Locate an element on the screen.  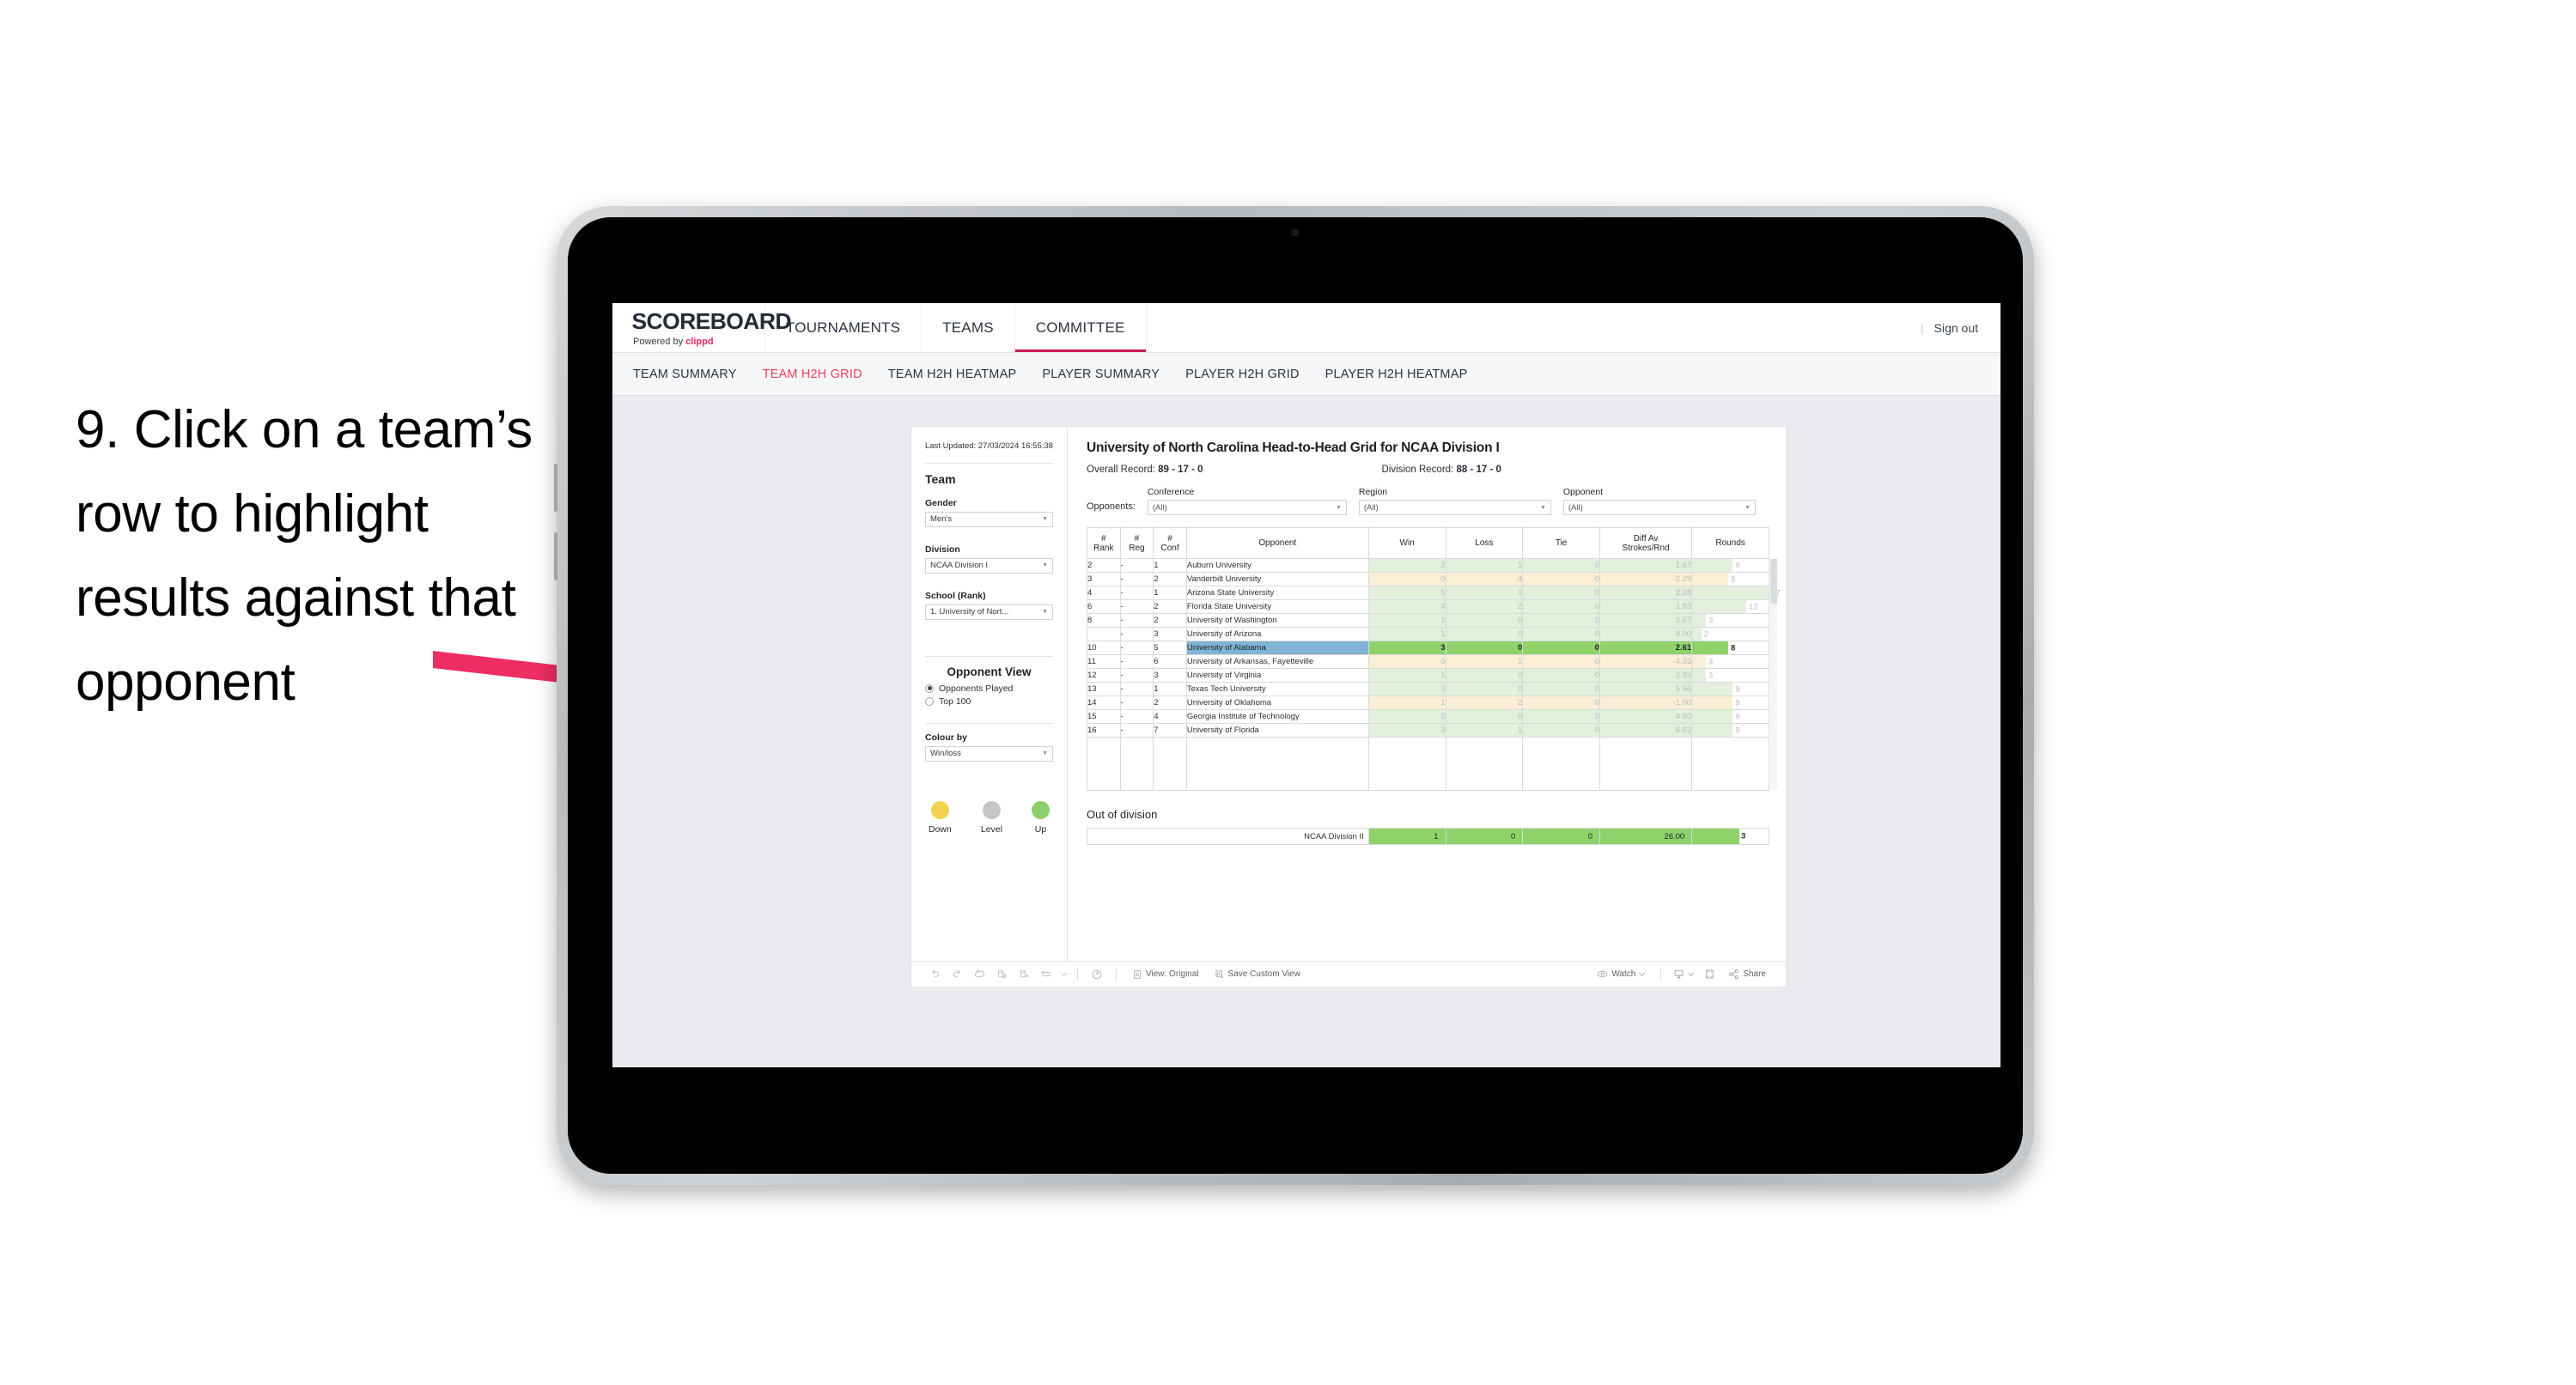
app-header-right: | Sign out is located at coordinates (1961, 327).